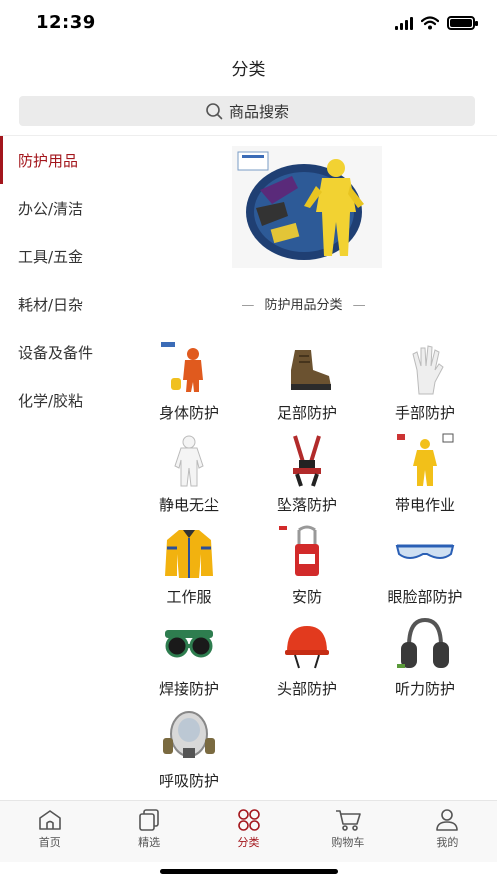 The image size is (497, 883). I want to click on respirator-image, so click(189, 734).